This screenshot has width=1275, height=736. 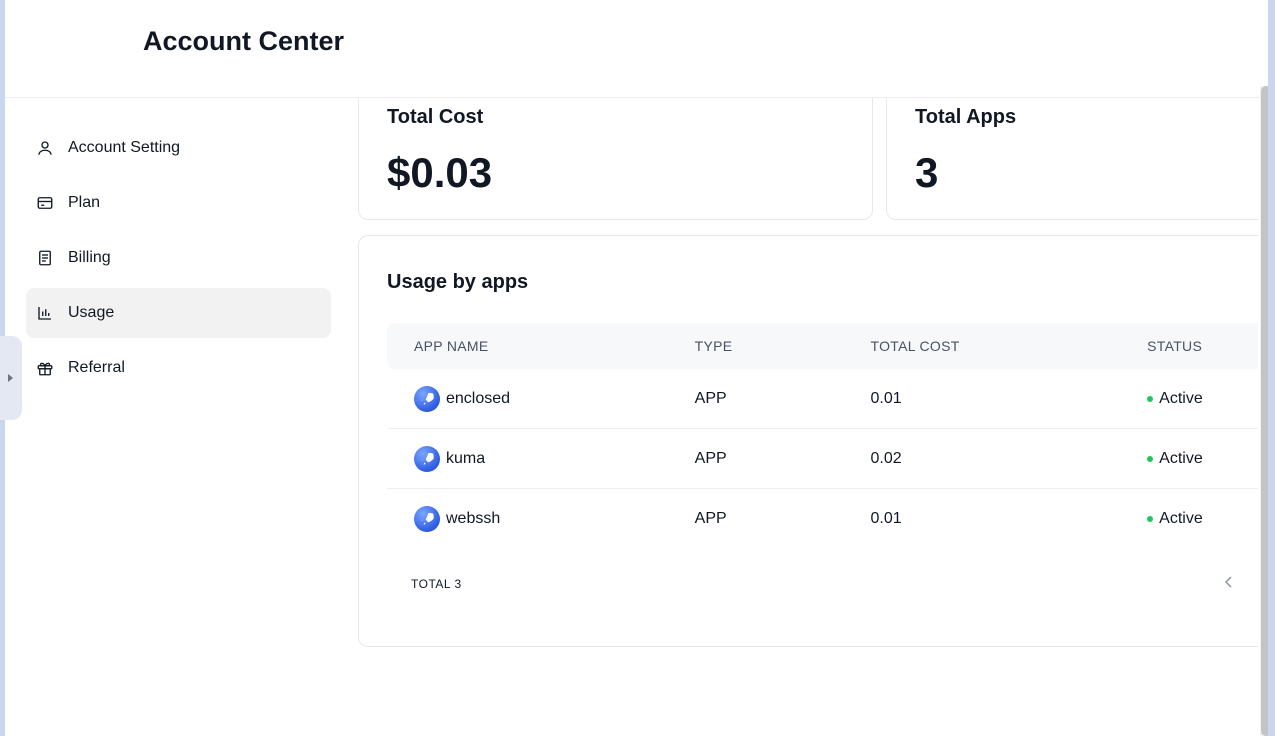 I want to click on total-apps-value: 3, so click(x=927, y=172).